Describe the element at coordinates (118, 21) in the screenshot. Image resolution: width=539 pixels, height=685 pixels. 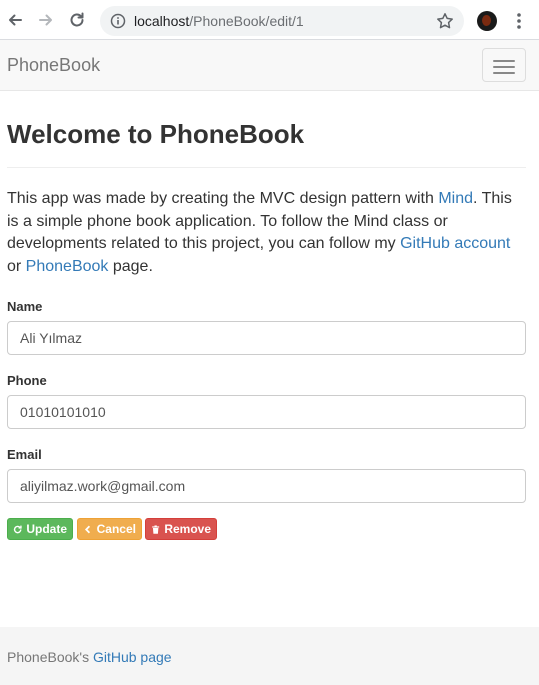
I see `info-icon` at that location.